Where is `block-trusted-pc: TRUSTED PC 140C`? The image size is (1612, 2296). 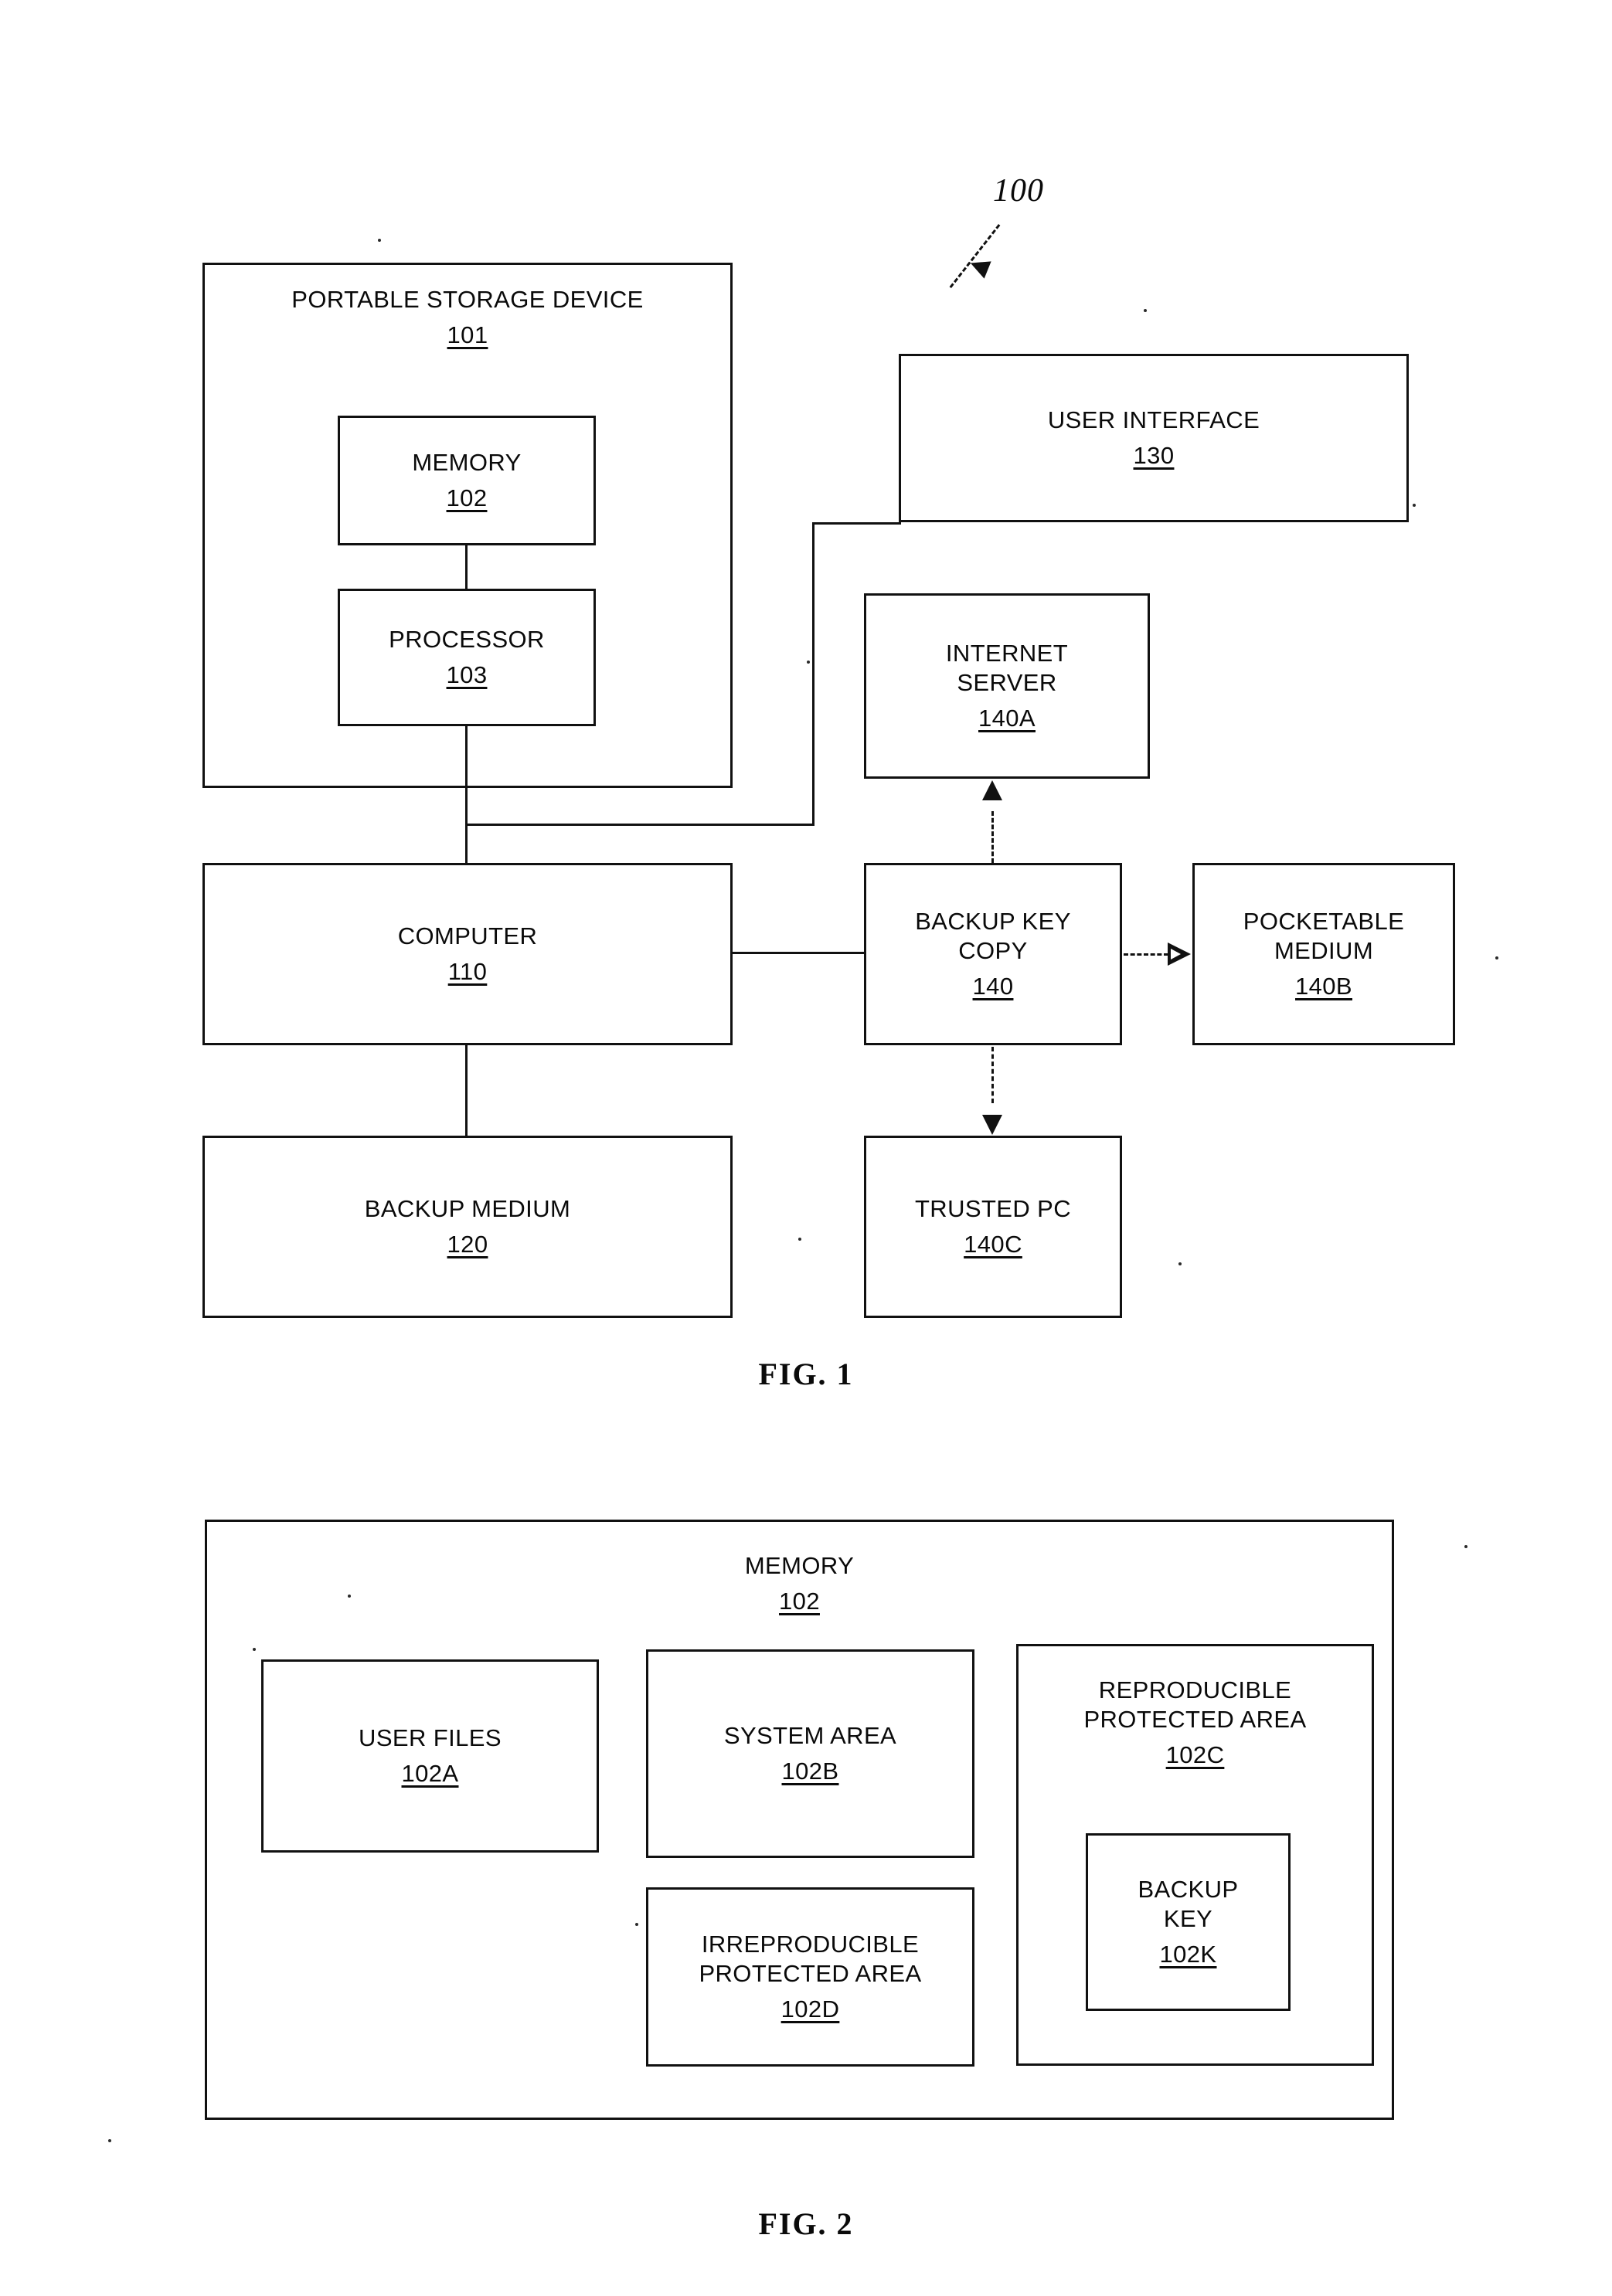
block-trusted-pc: TRUSTED PC 140C is located at coordinates (993, 1227).